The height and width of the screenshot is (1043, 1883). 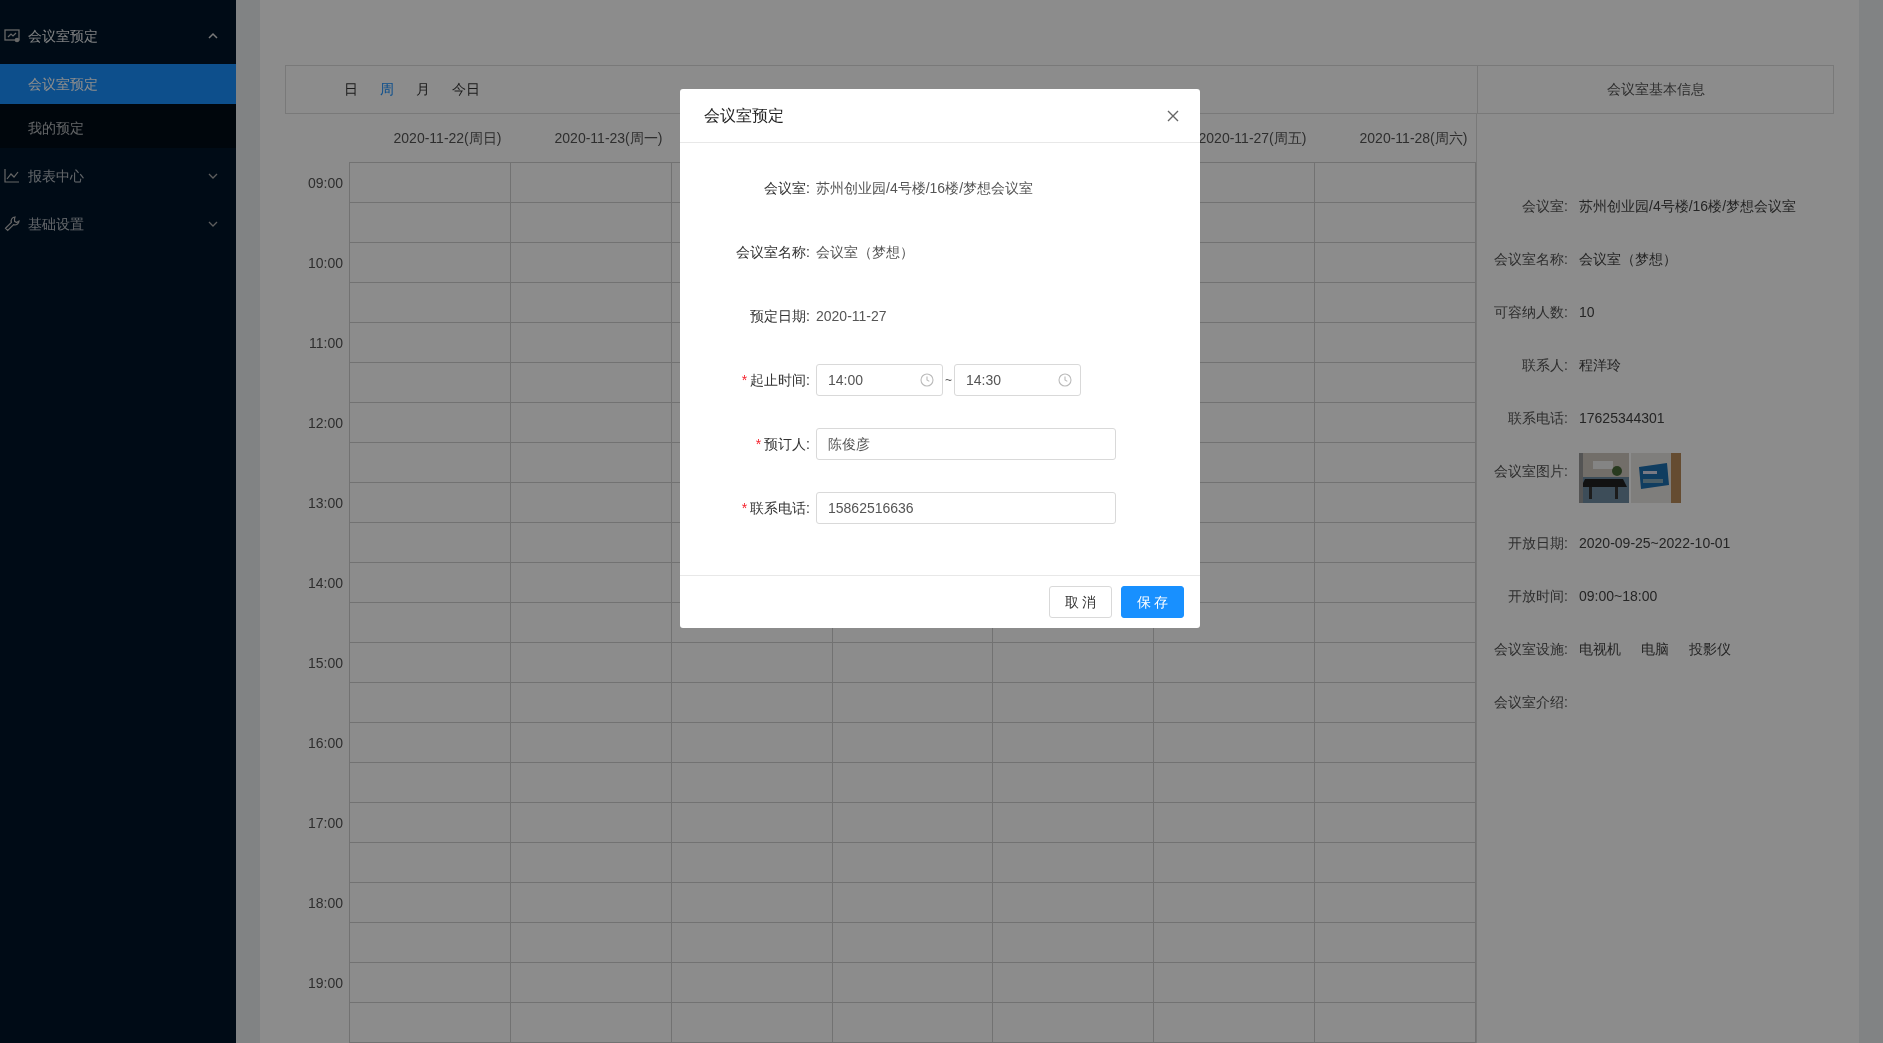 I want to click on menu-group: 基础设置, so click(x=118, y=224).